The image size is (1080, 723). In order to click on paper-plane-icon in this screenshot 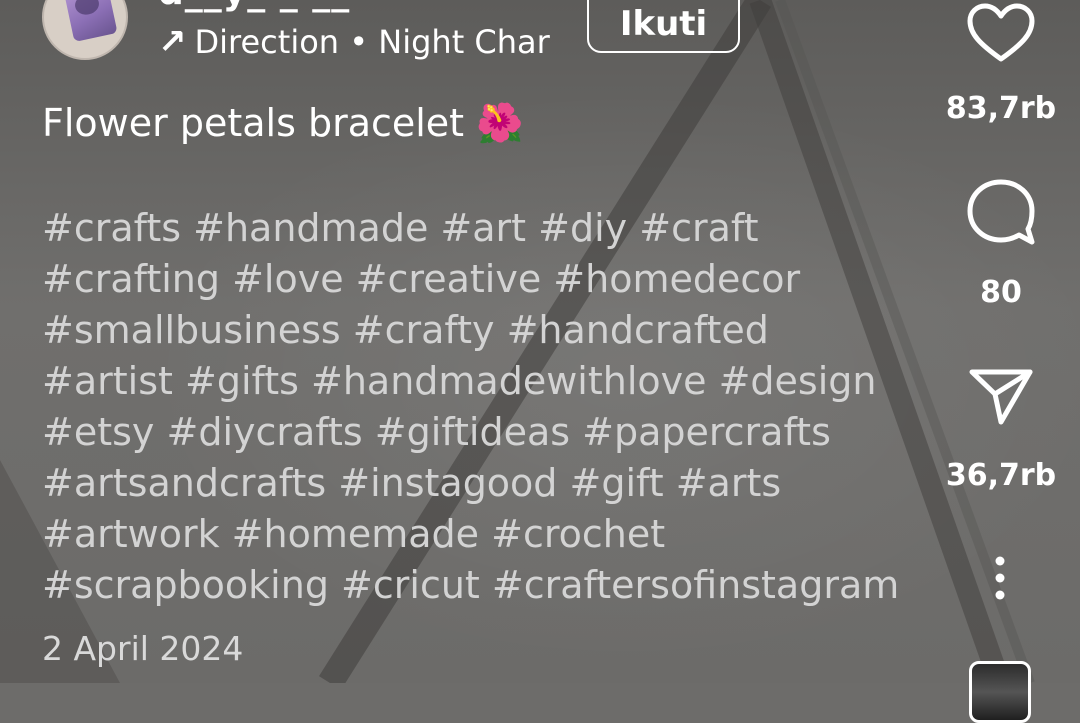, I will do `click(1001, 397)`.